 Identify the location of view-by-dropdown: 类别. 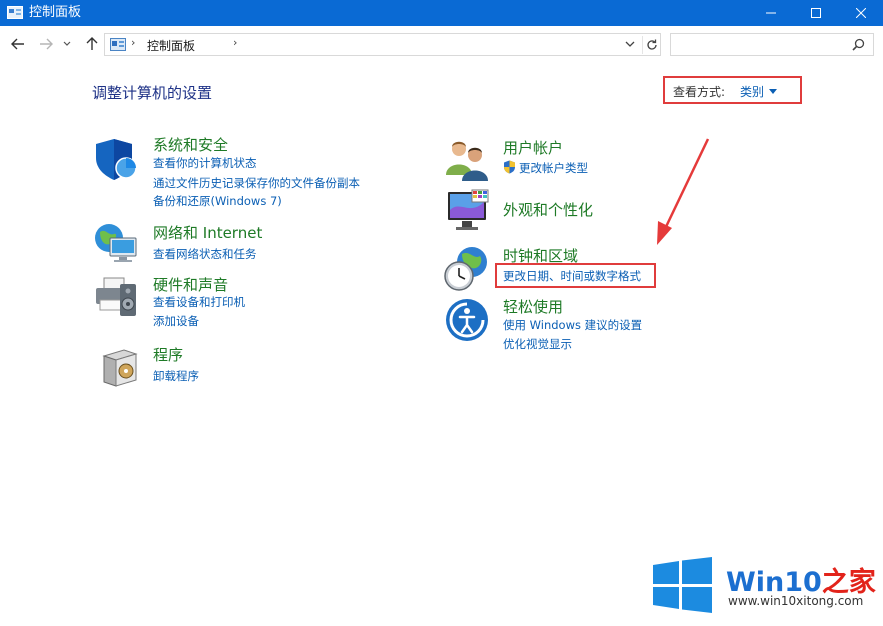
(752, 91).